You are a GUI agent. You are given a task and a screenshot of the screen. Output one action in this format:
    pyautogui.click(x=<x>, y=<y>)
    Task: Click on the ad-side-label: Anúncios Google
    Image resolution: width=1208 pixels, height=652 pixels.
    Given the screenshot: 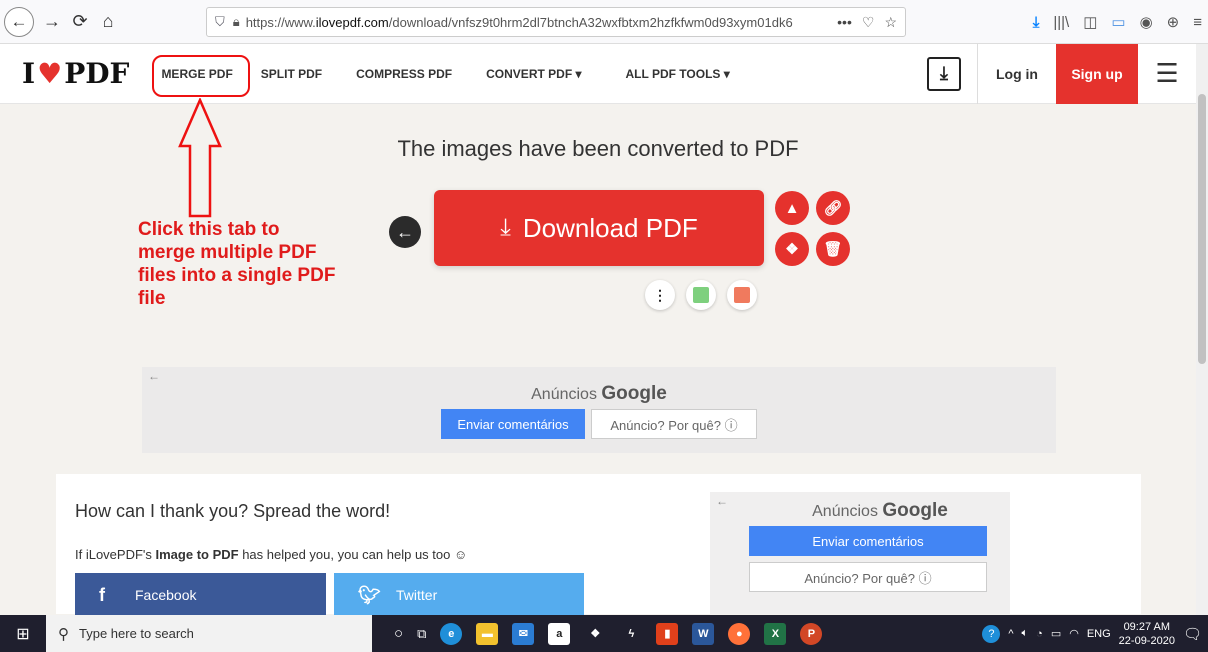 What is the action you would take?
    pyautogui.click(x=880, y=510)
    